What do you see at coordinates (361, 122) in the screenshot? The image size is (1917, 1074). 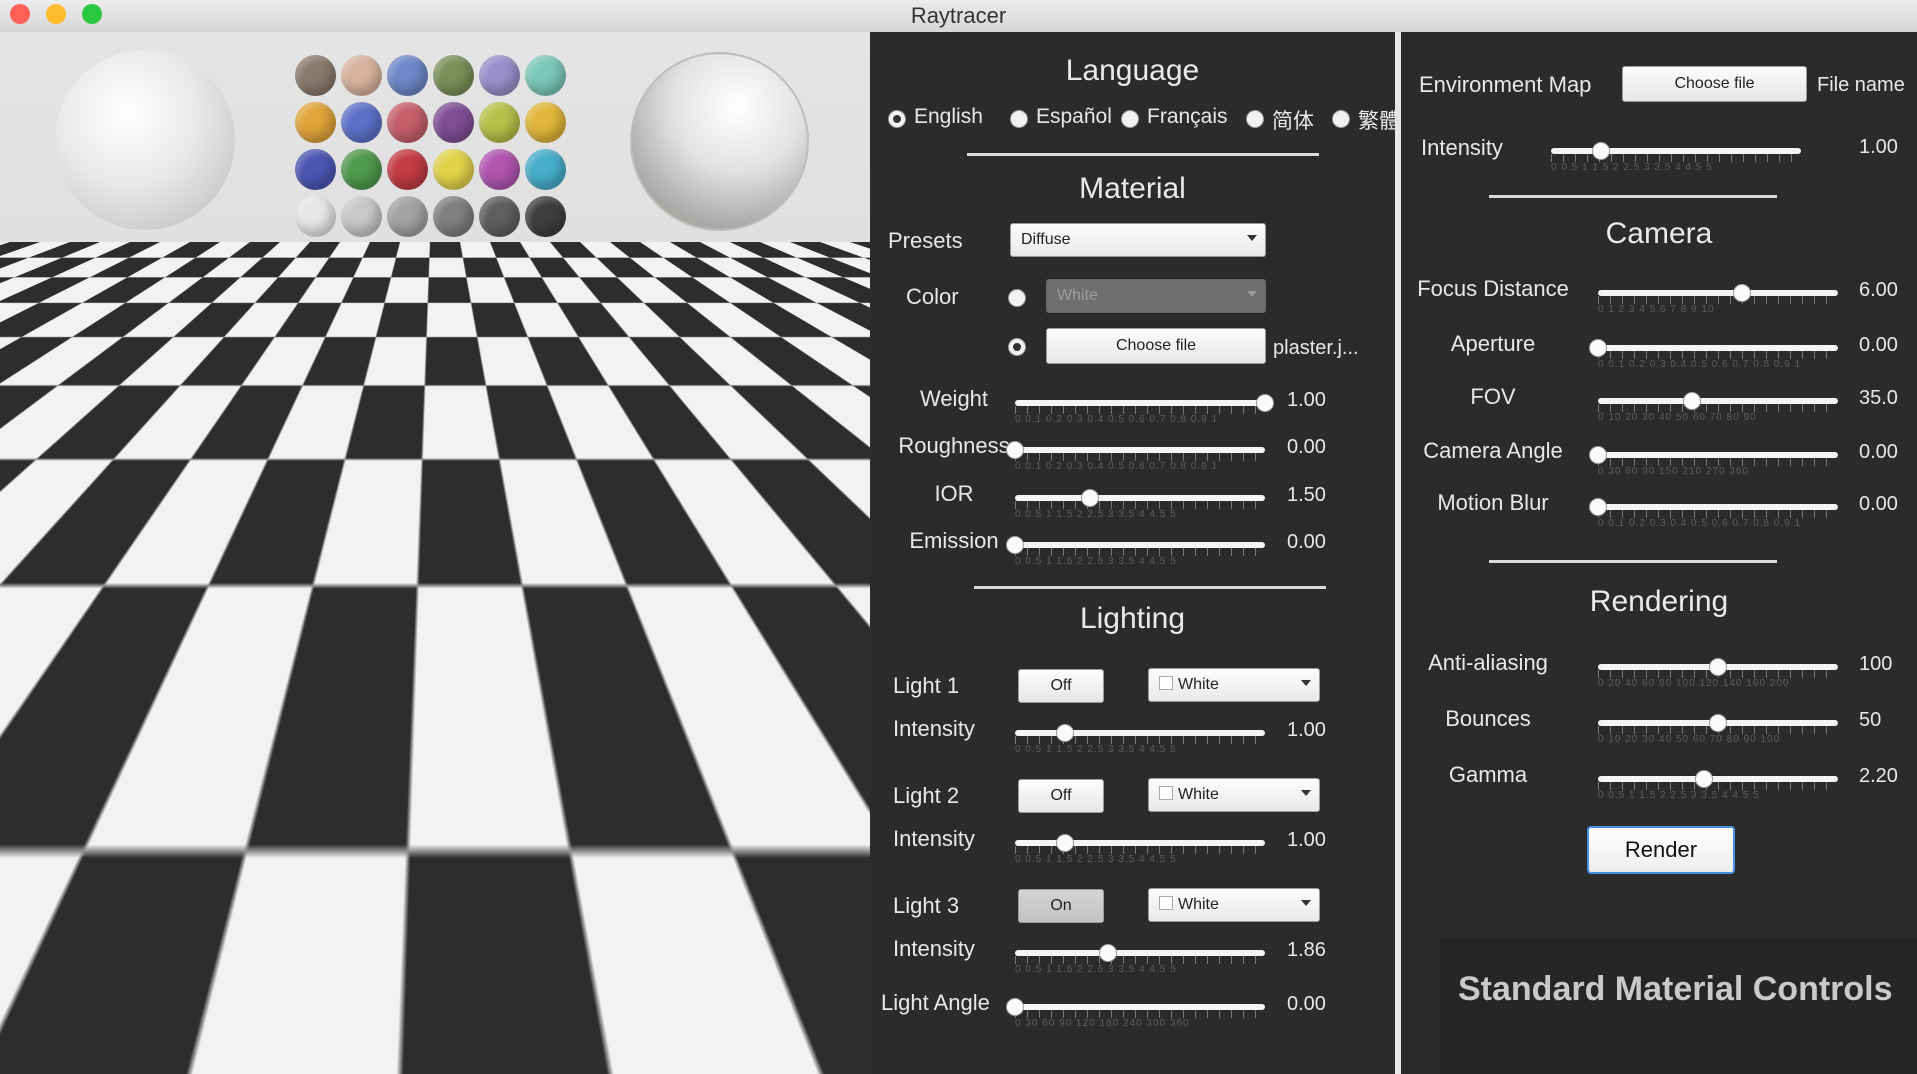 I see `material-swatch: #5e70c9` at bounding box center [361, 122].